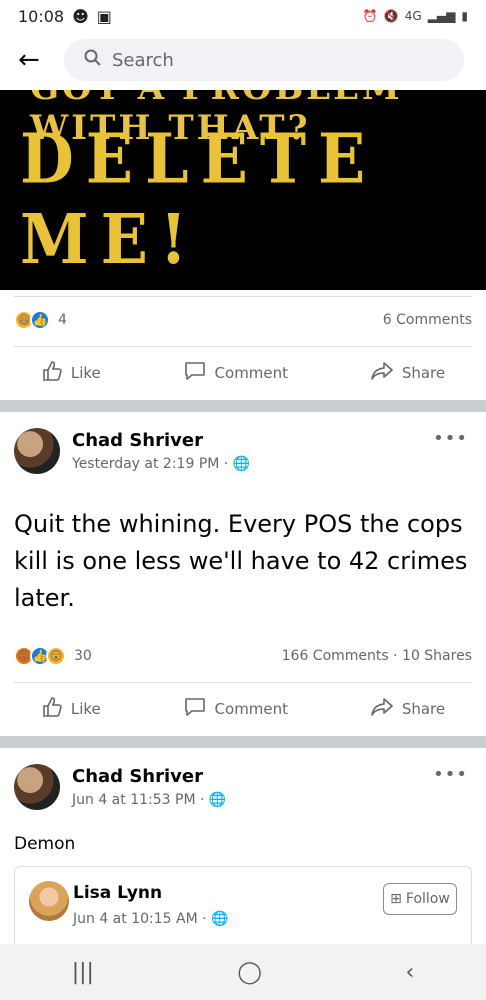  Describe the element at coordinates (391, 16) in the screenshot. I see `mute-icon: 🔇` at that location.